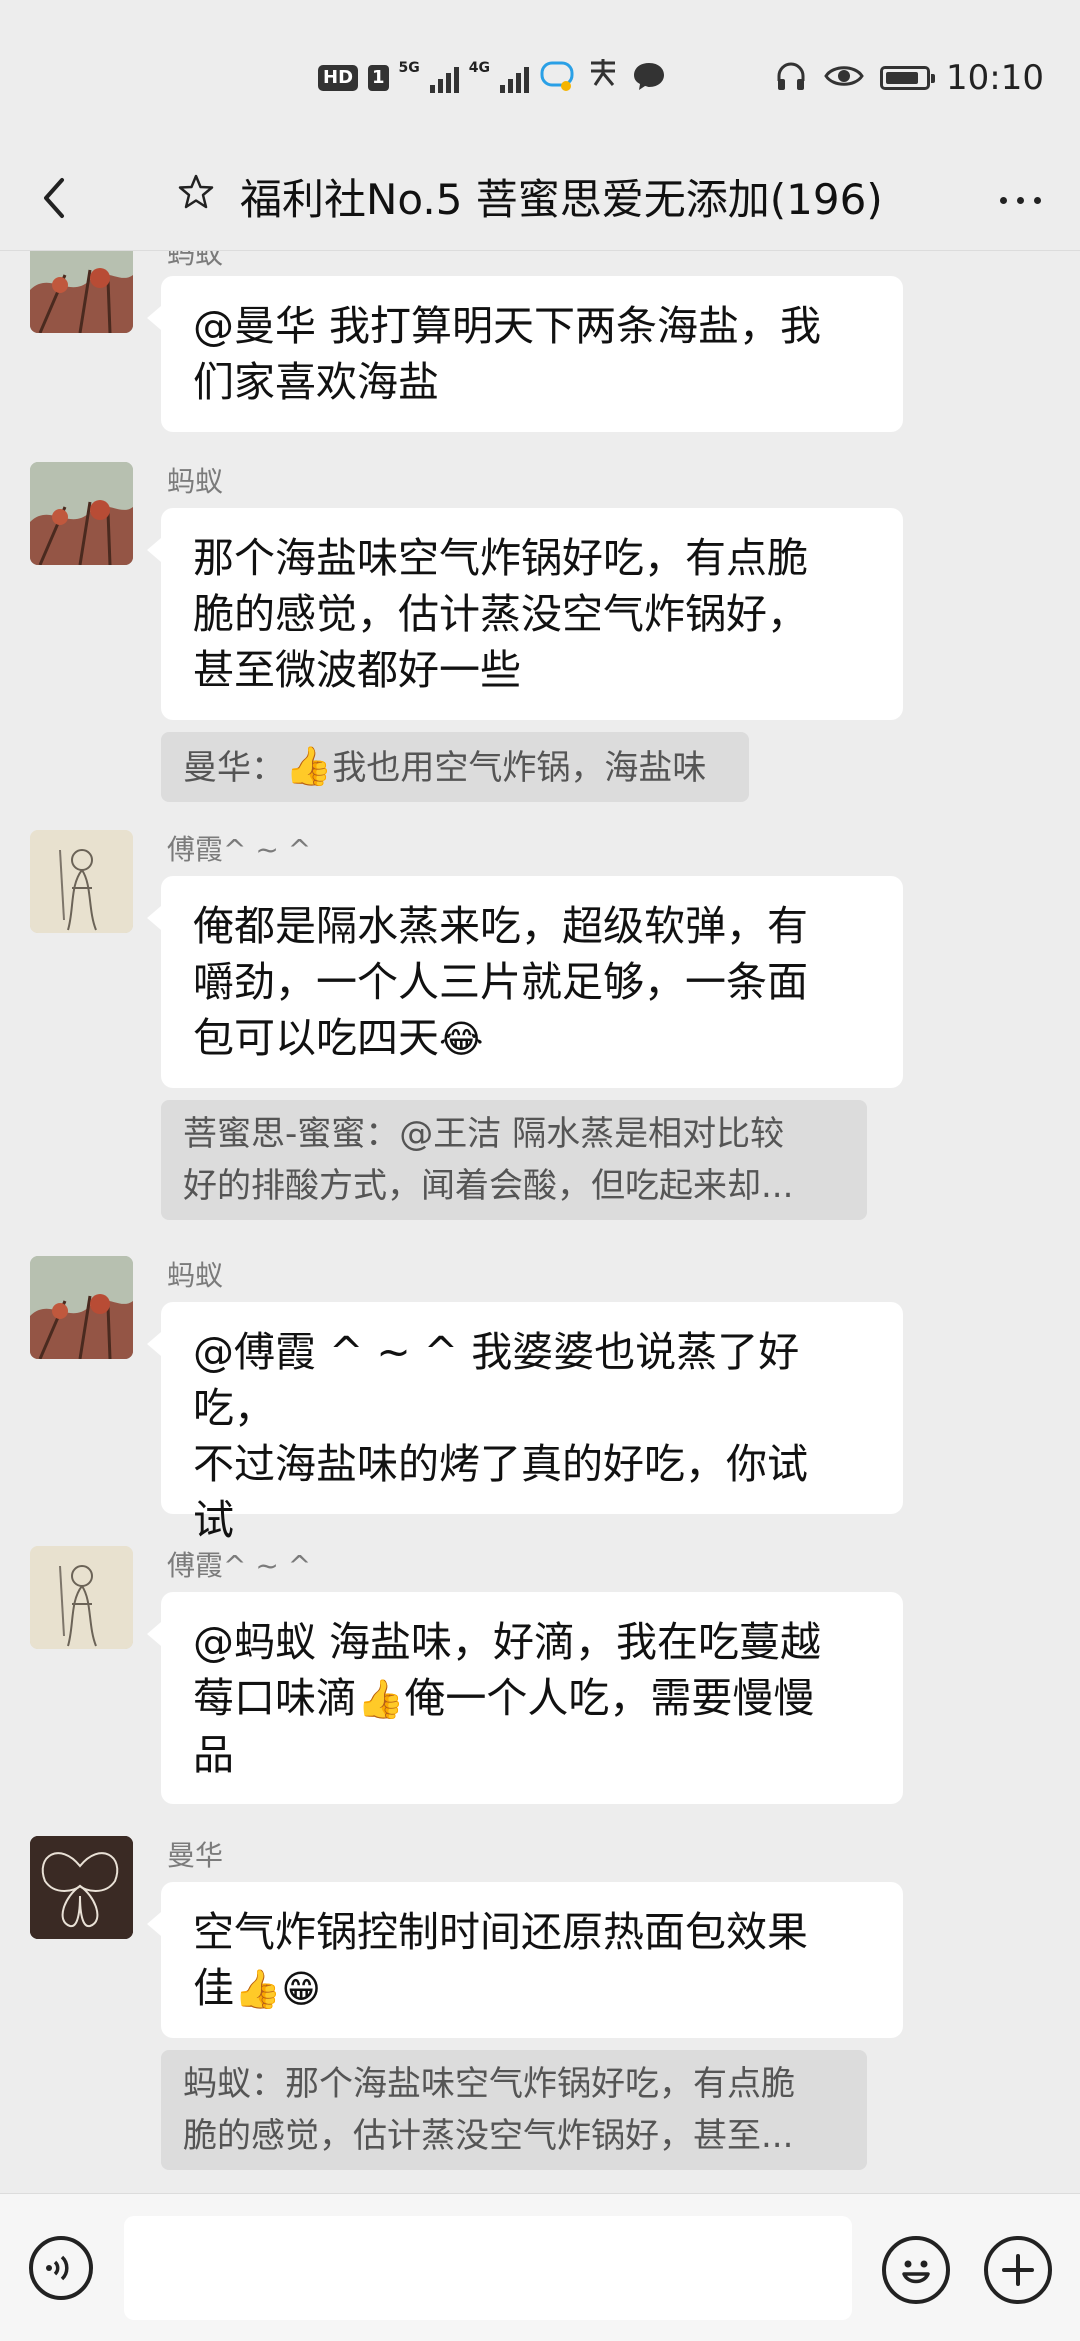 This screenshot has width=1080, height=2341. Describe the element at coordinates (213, 1520) in the screenshot. I see `message-line: 试` at that location.